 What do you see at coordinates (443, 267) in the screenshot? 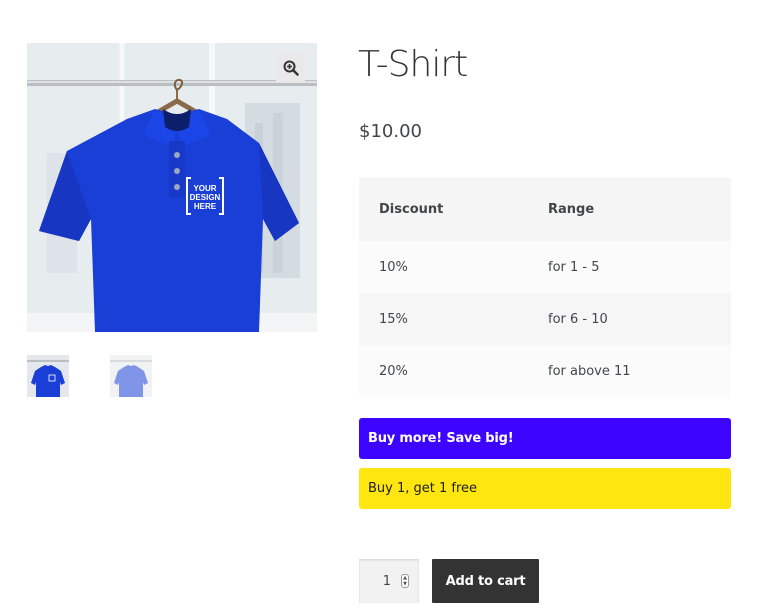
I see `discount-cell: 10%` at bounding box center [443, 267].